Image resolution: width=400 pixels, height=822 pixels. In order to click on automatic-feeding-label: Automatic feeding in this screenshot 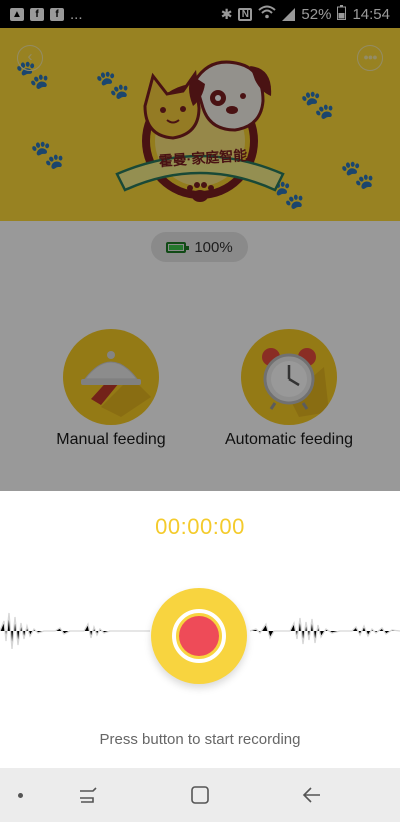, I will do `click(289, 439)`.